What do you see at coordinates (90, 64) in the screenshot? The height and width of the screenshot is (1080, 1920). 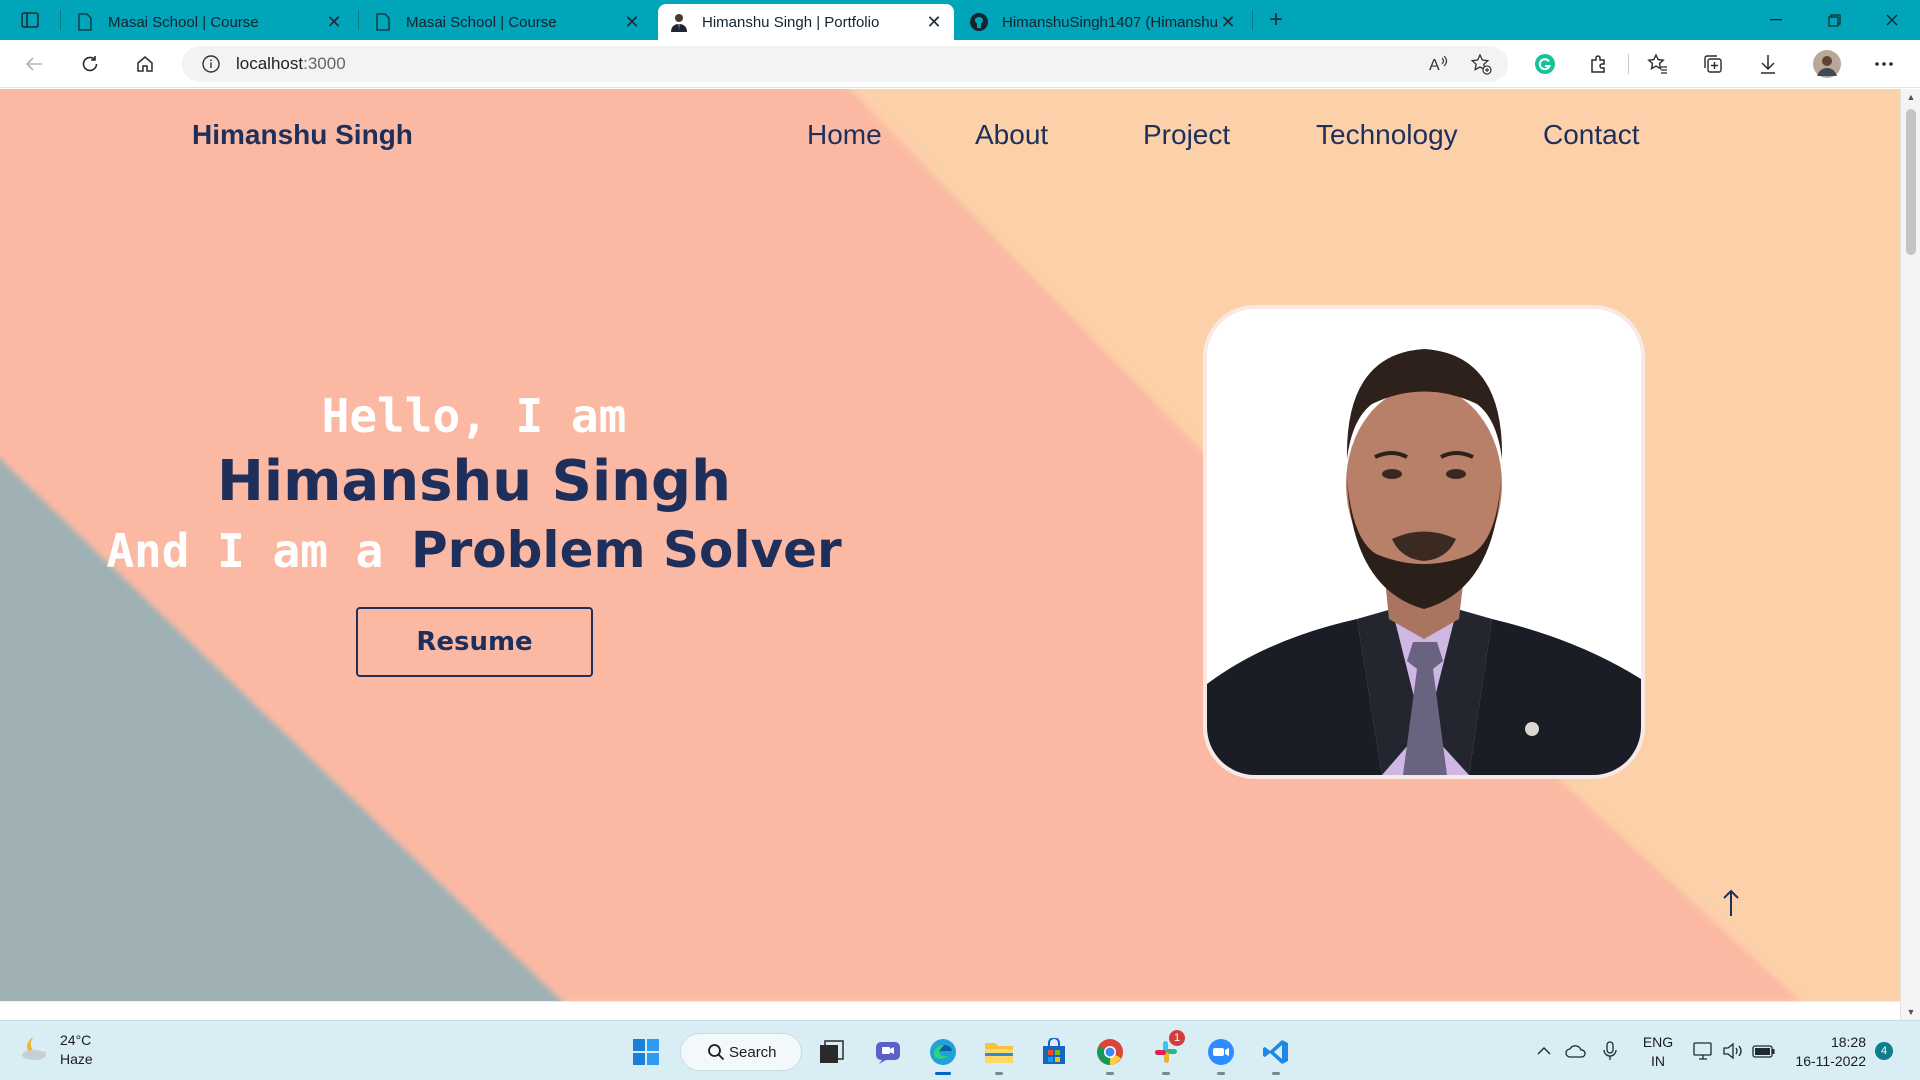 I see `refresh-icon` at bounding box center [90, 64].